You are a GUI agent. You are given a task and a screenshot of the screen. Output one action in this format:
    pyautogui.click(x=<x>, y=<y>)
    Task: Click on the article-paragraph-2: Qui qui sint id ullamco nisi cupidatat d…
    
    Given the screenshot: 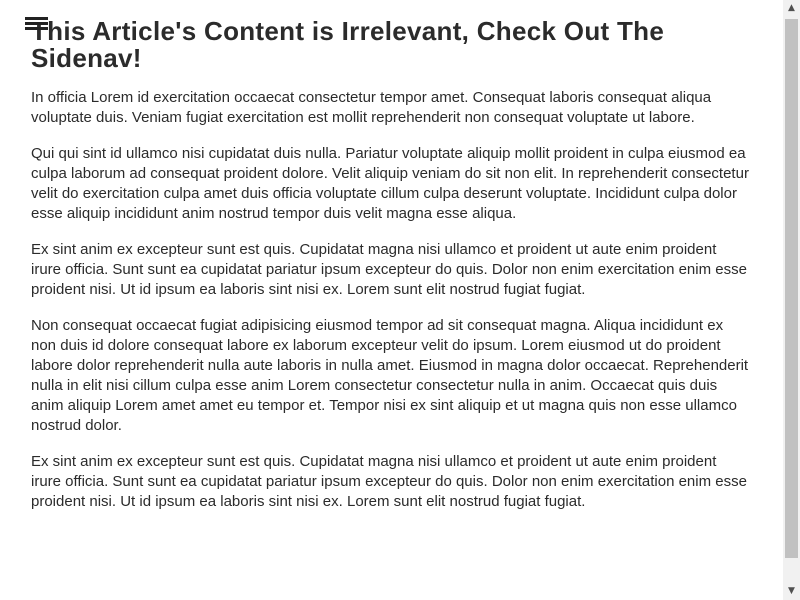 What is the action you would take?
    pyautogui.click(x=390, y=183)
    